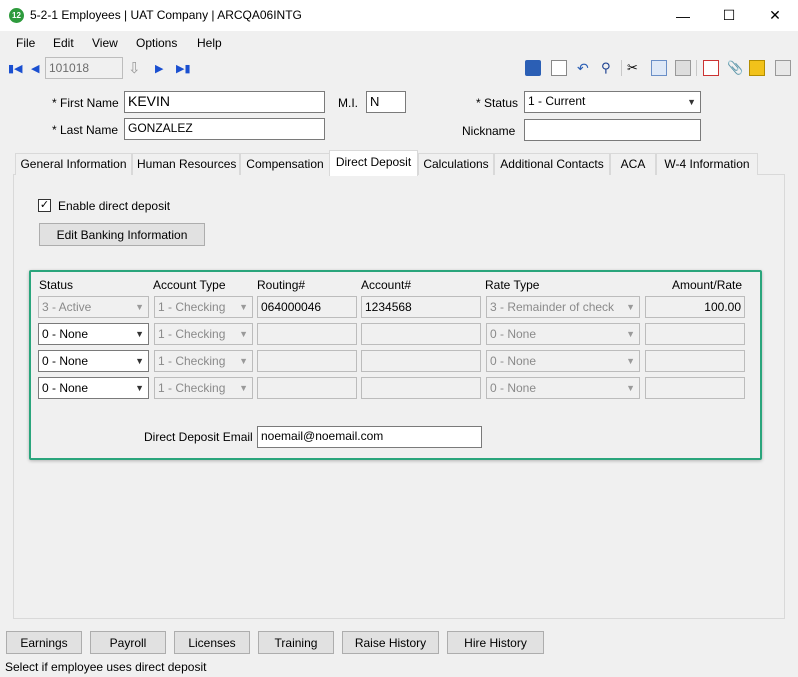  What do you see at coordinates (633, 164) in the screenshot?
I see `tab-aca: ACA` at bounding box center [633, 164].